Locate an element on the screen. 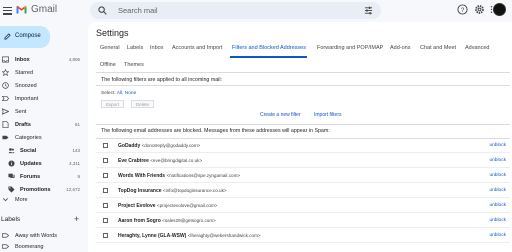 Image resolution: width=512 pixels, height=252 pixels. tab-filters-and-blocked-addresses: Filters and Blocked Addresses is located at coordinates (269, 48).